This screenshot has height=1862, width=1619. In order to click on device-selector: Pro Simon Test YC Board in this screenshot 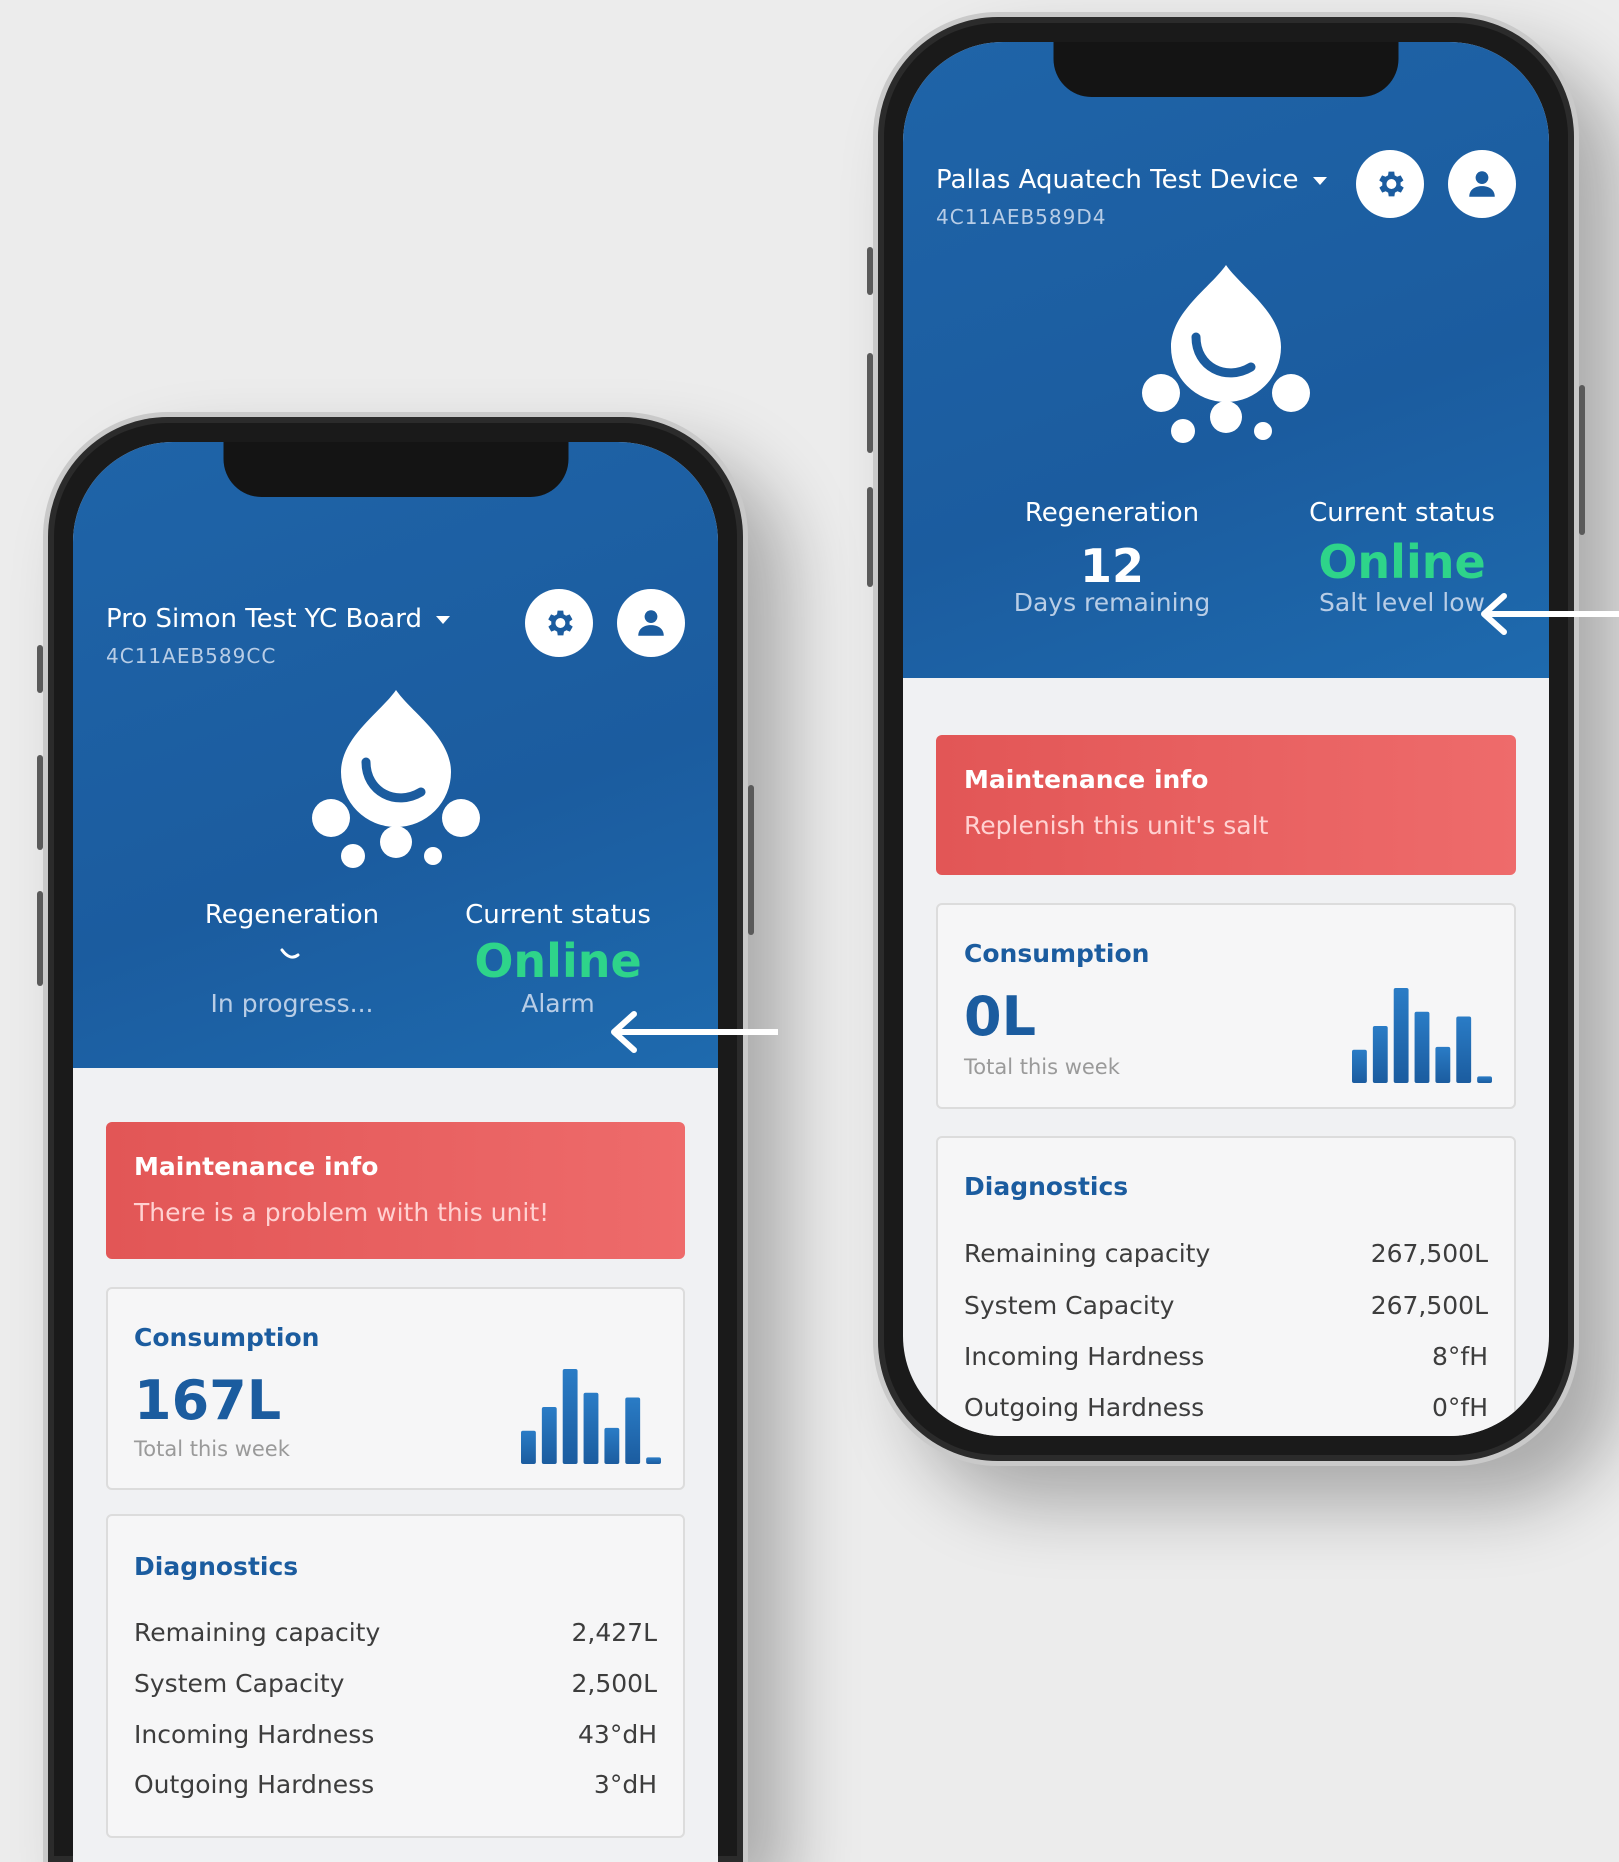, I will do `click(278, 619)`.